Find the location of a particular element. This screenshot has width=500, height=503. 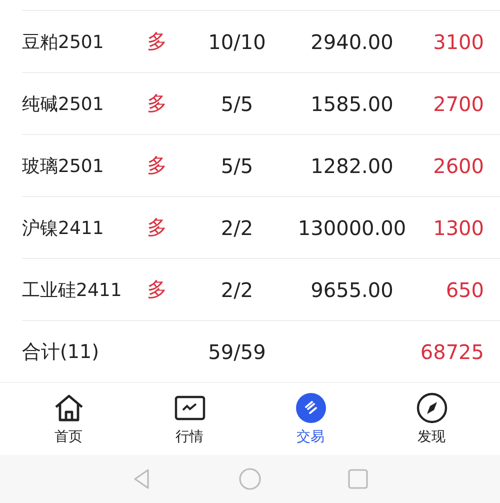

home-button-icon is located at coordinates (250, 479).